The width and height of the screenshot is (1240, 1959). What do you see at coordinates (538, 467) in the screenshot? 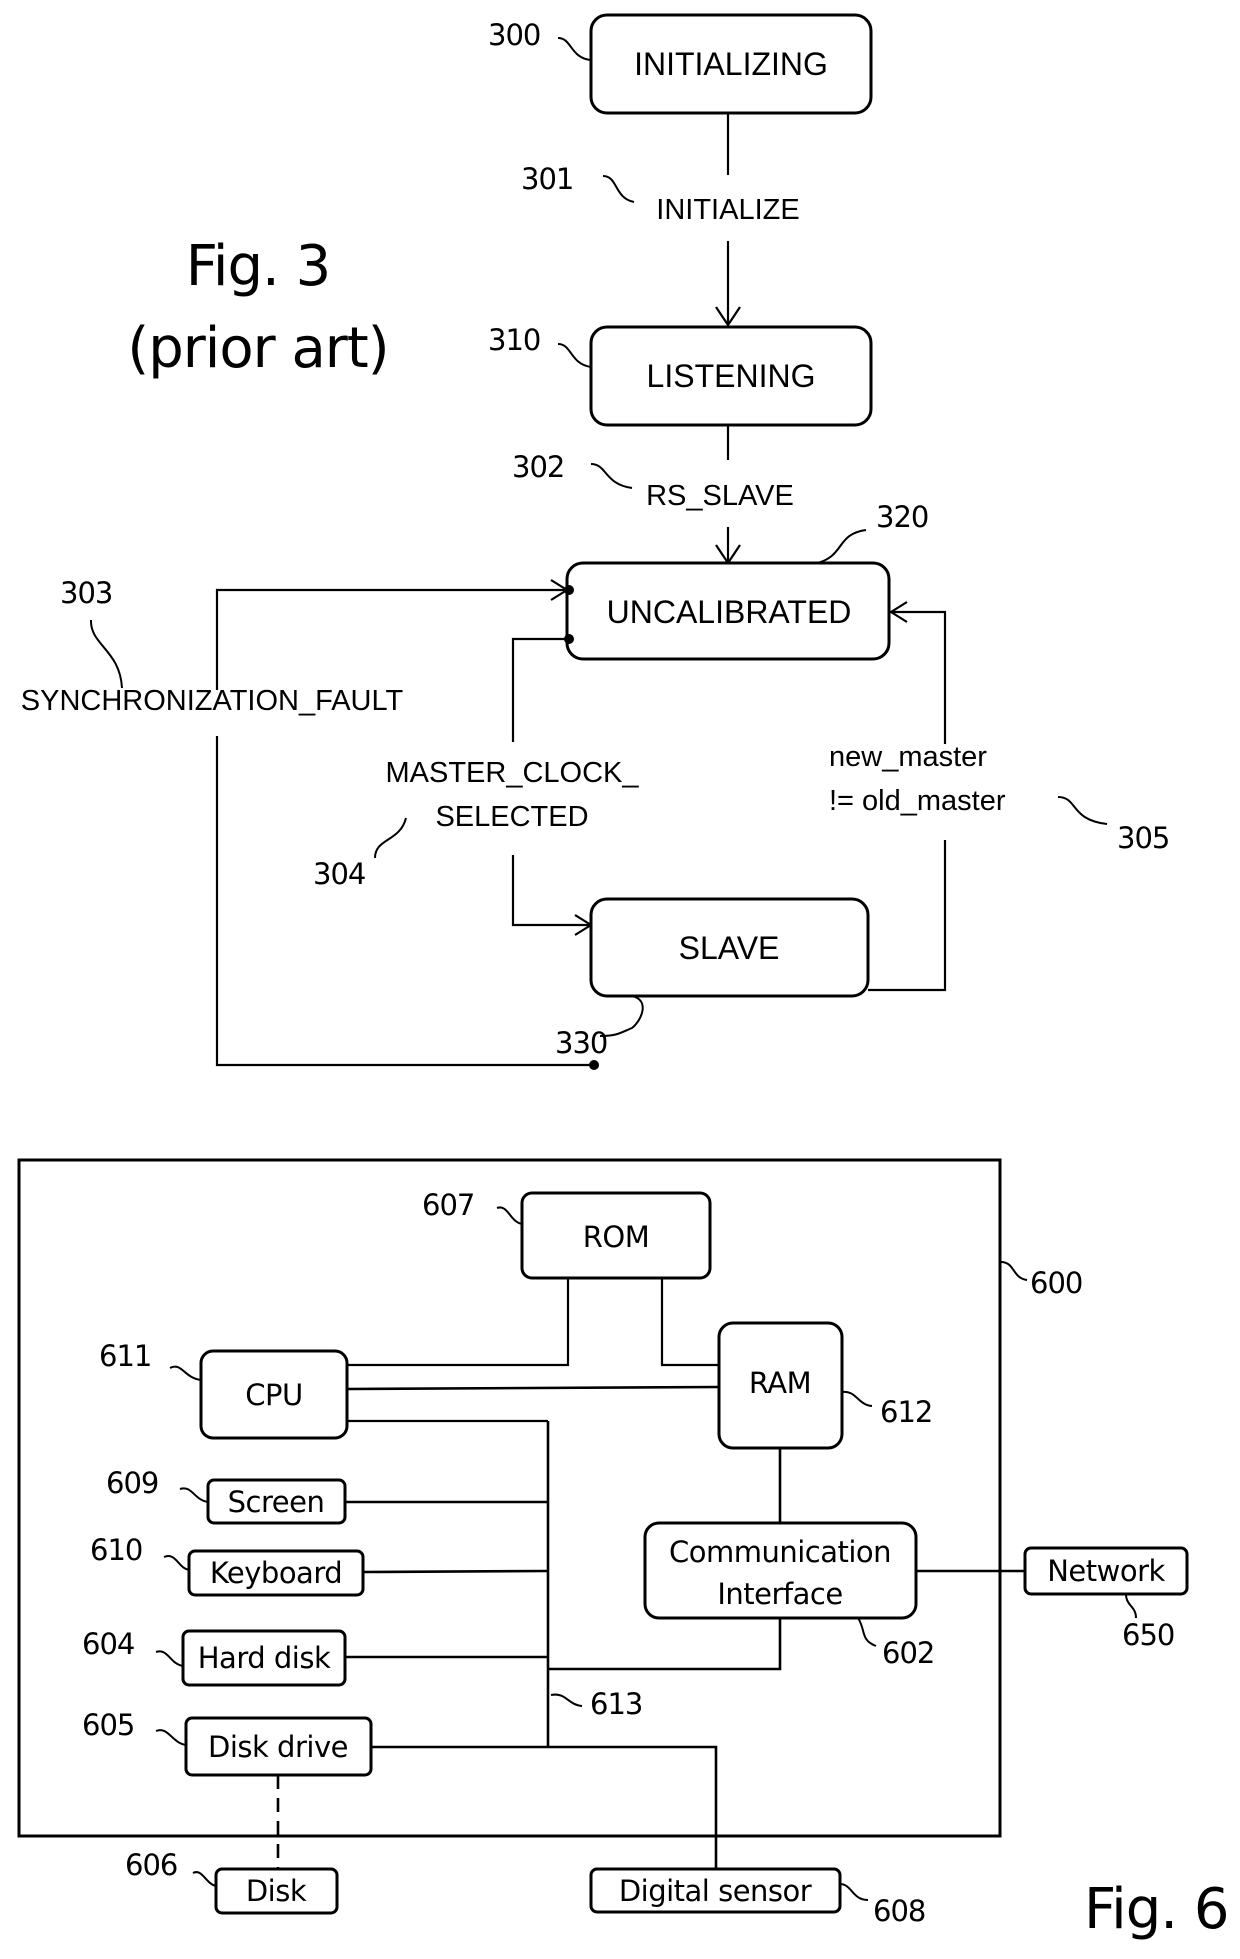
I see `ref-302: 302` at bounding box center [538, 467].